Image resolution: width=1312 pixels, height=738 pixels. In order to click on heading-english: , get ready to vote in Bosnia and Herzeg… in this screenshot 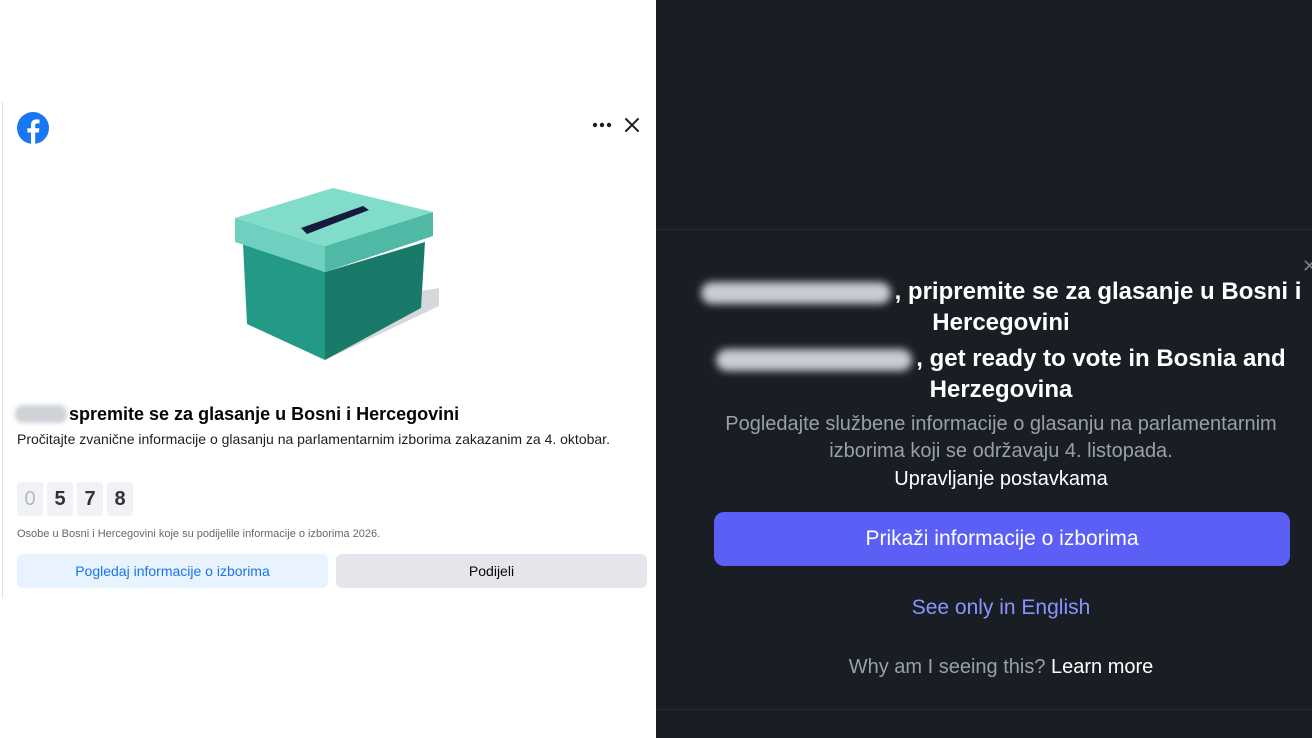, I will do `click(1001, 374)`.